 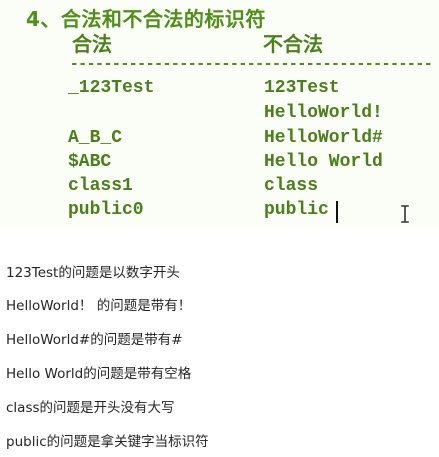 What do you see at coordinates (293, 44) in the screenshot?
I see `illegal-column-header: 不合法` at bounding box center [293, 44].